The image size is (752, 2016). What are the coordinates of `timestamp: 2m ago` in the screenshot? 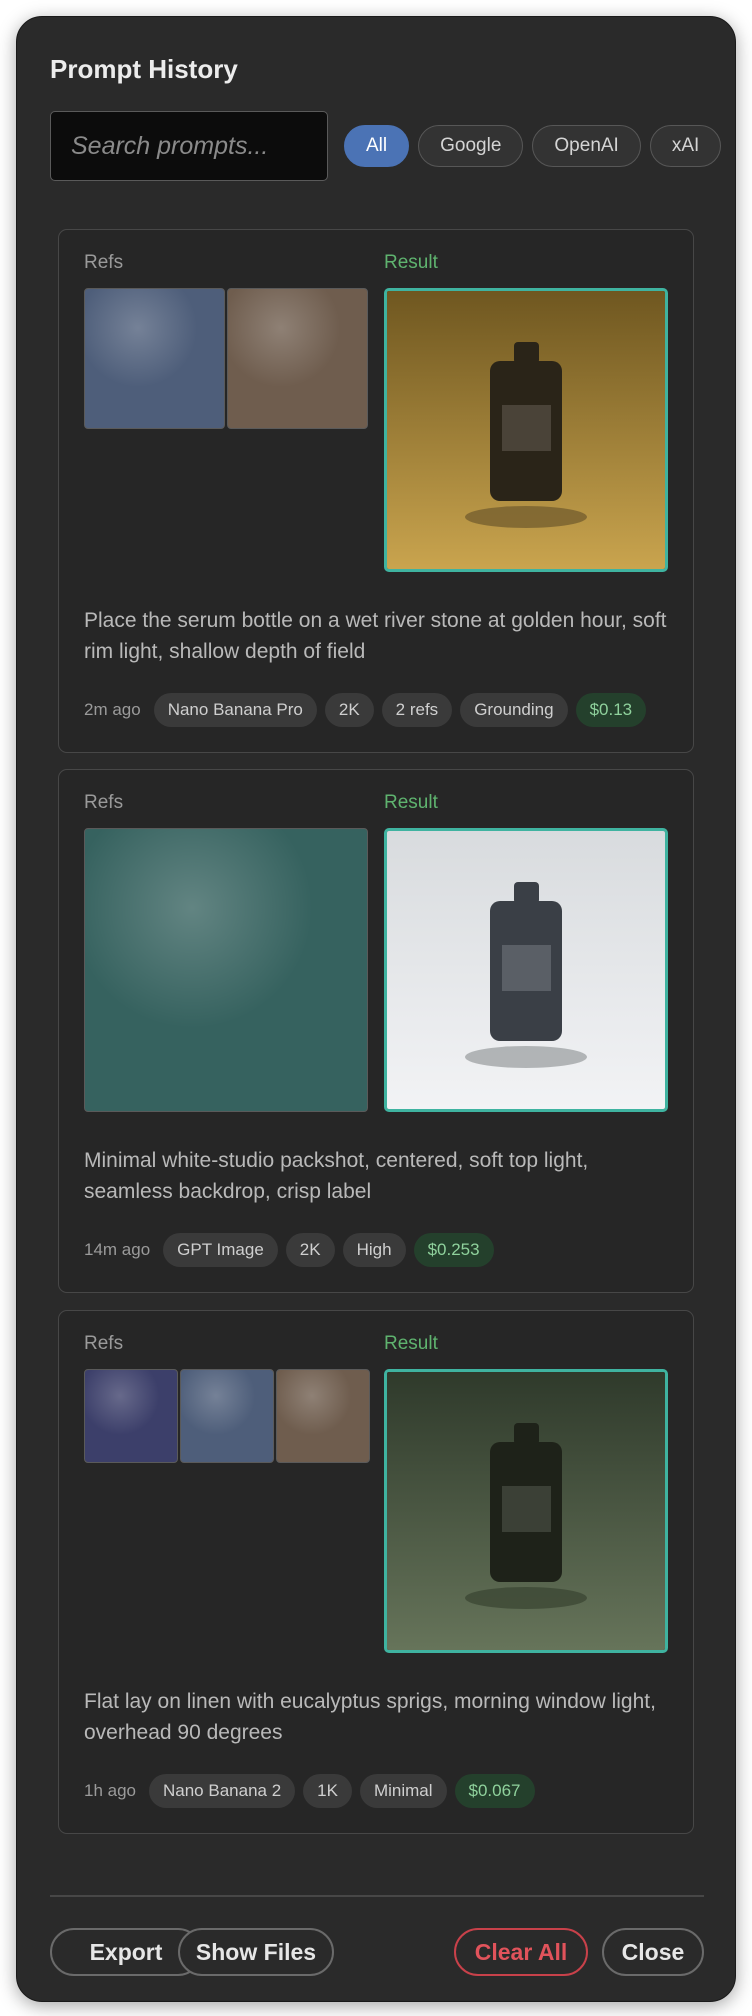 It's located at (112, 709).